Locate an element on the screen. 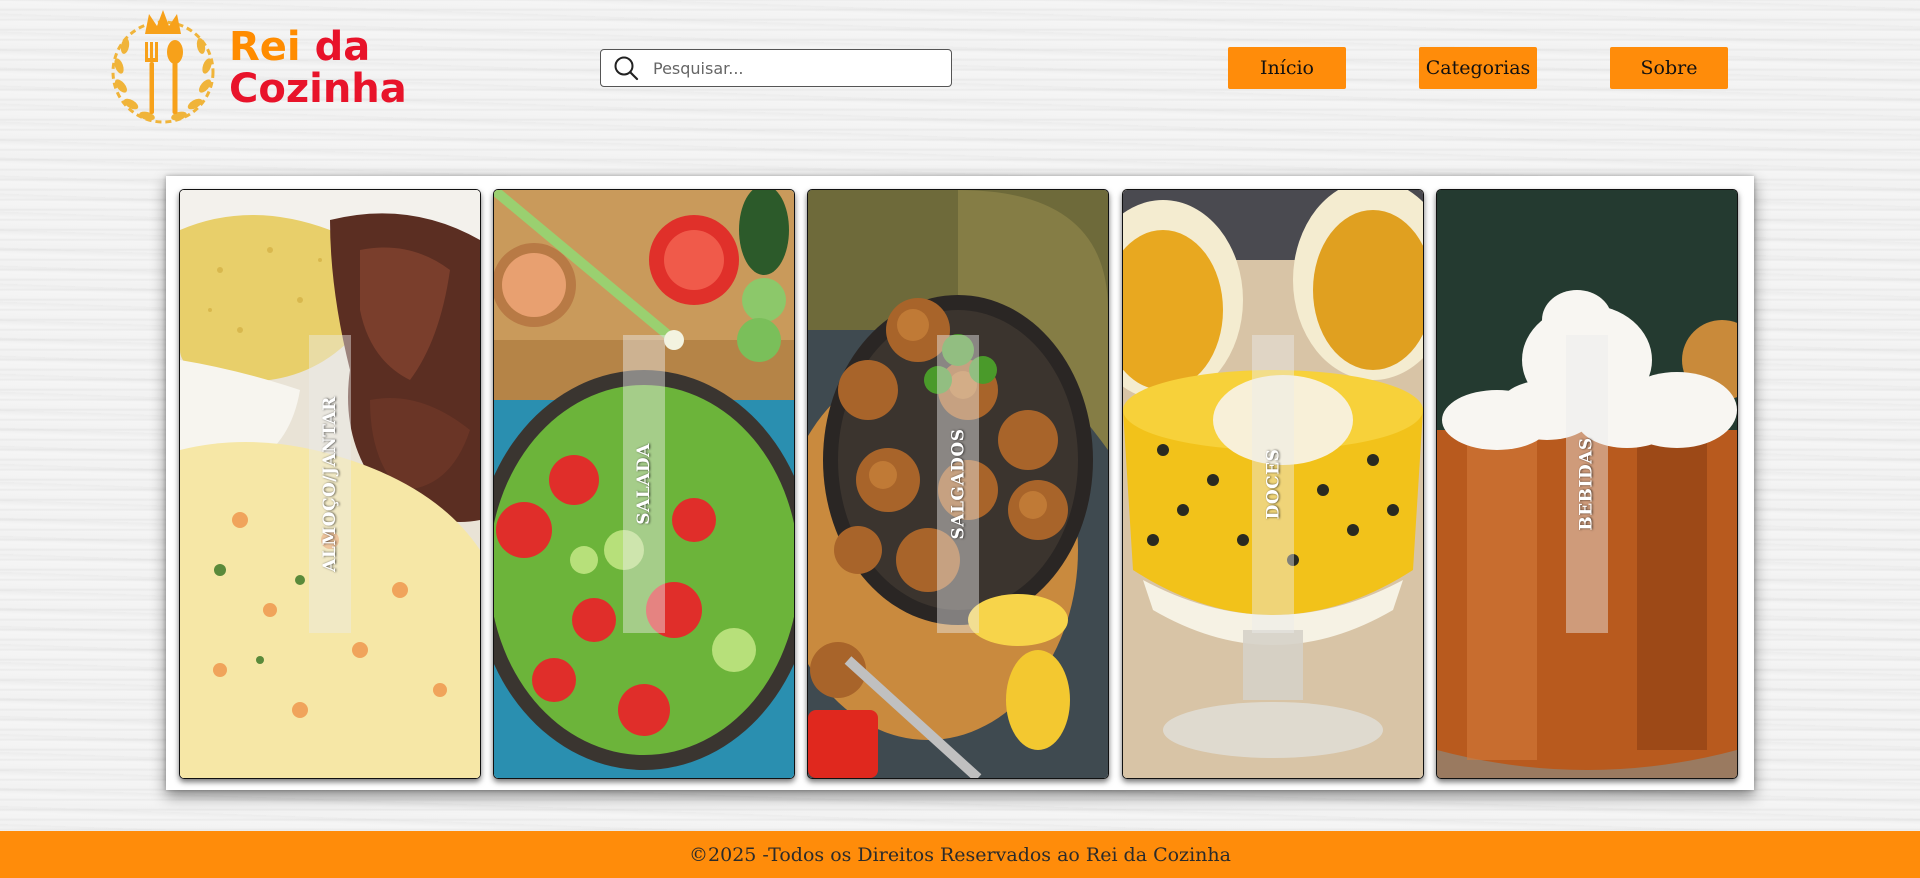  category-label-strip: BEBIDAS is located at coordinates (1587, 484).